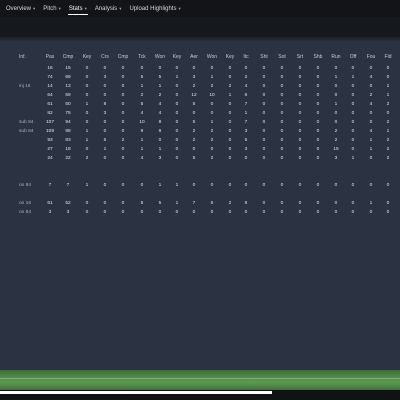  Describe the element at coordinates (50, 140) in the screenshot. I see `stat-cell: 93` at that location.